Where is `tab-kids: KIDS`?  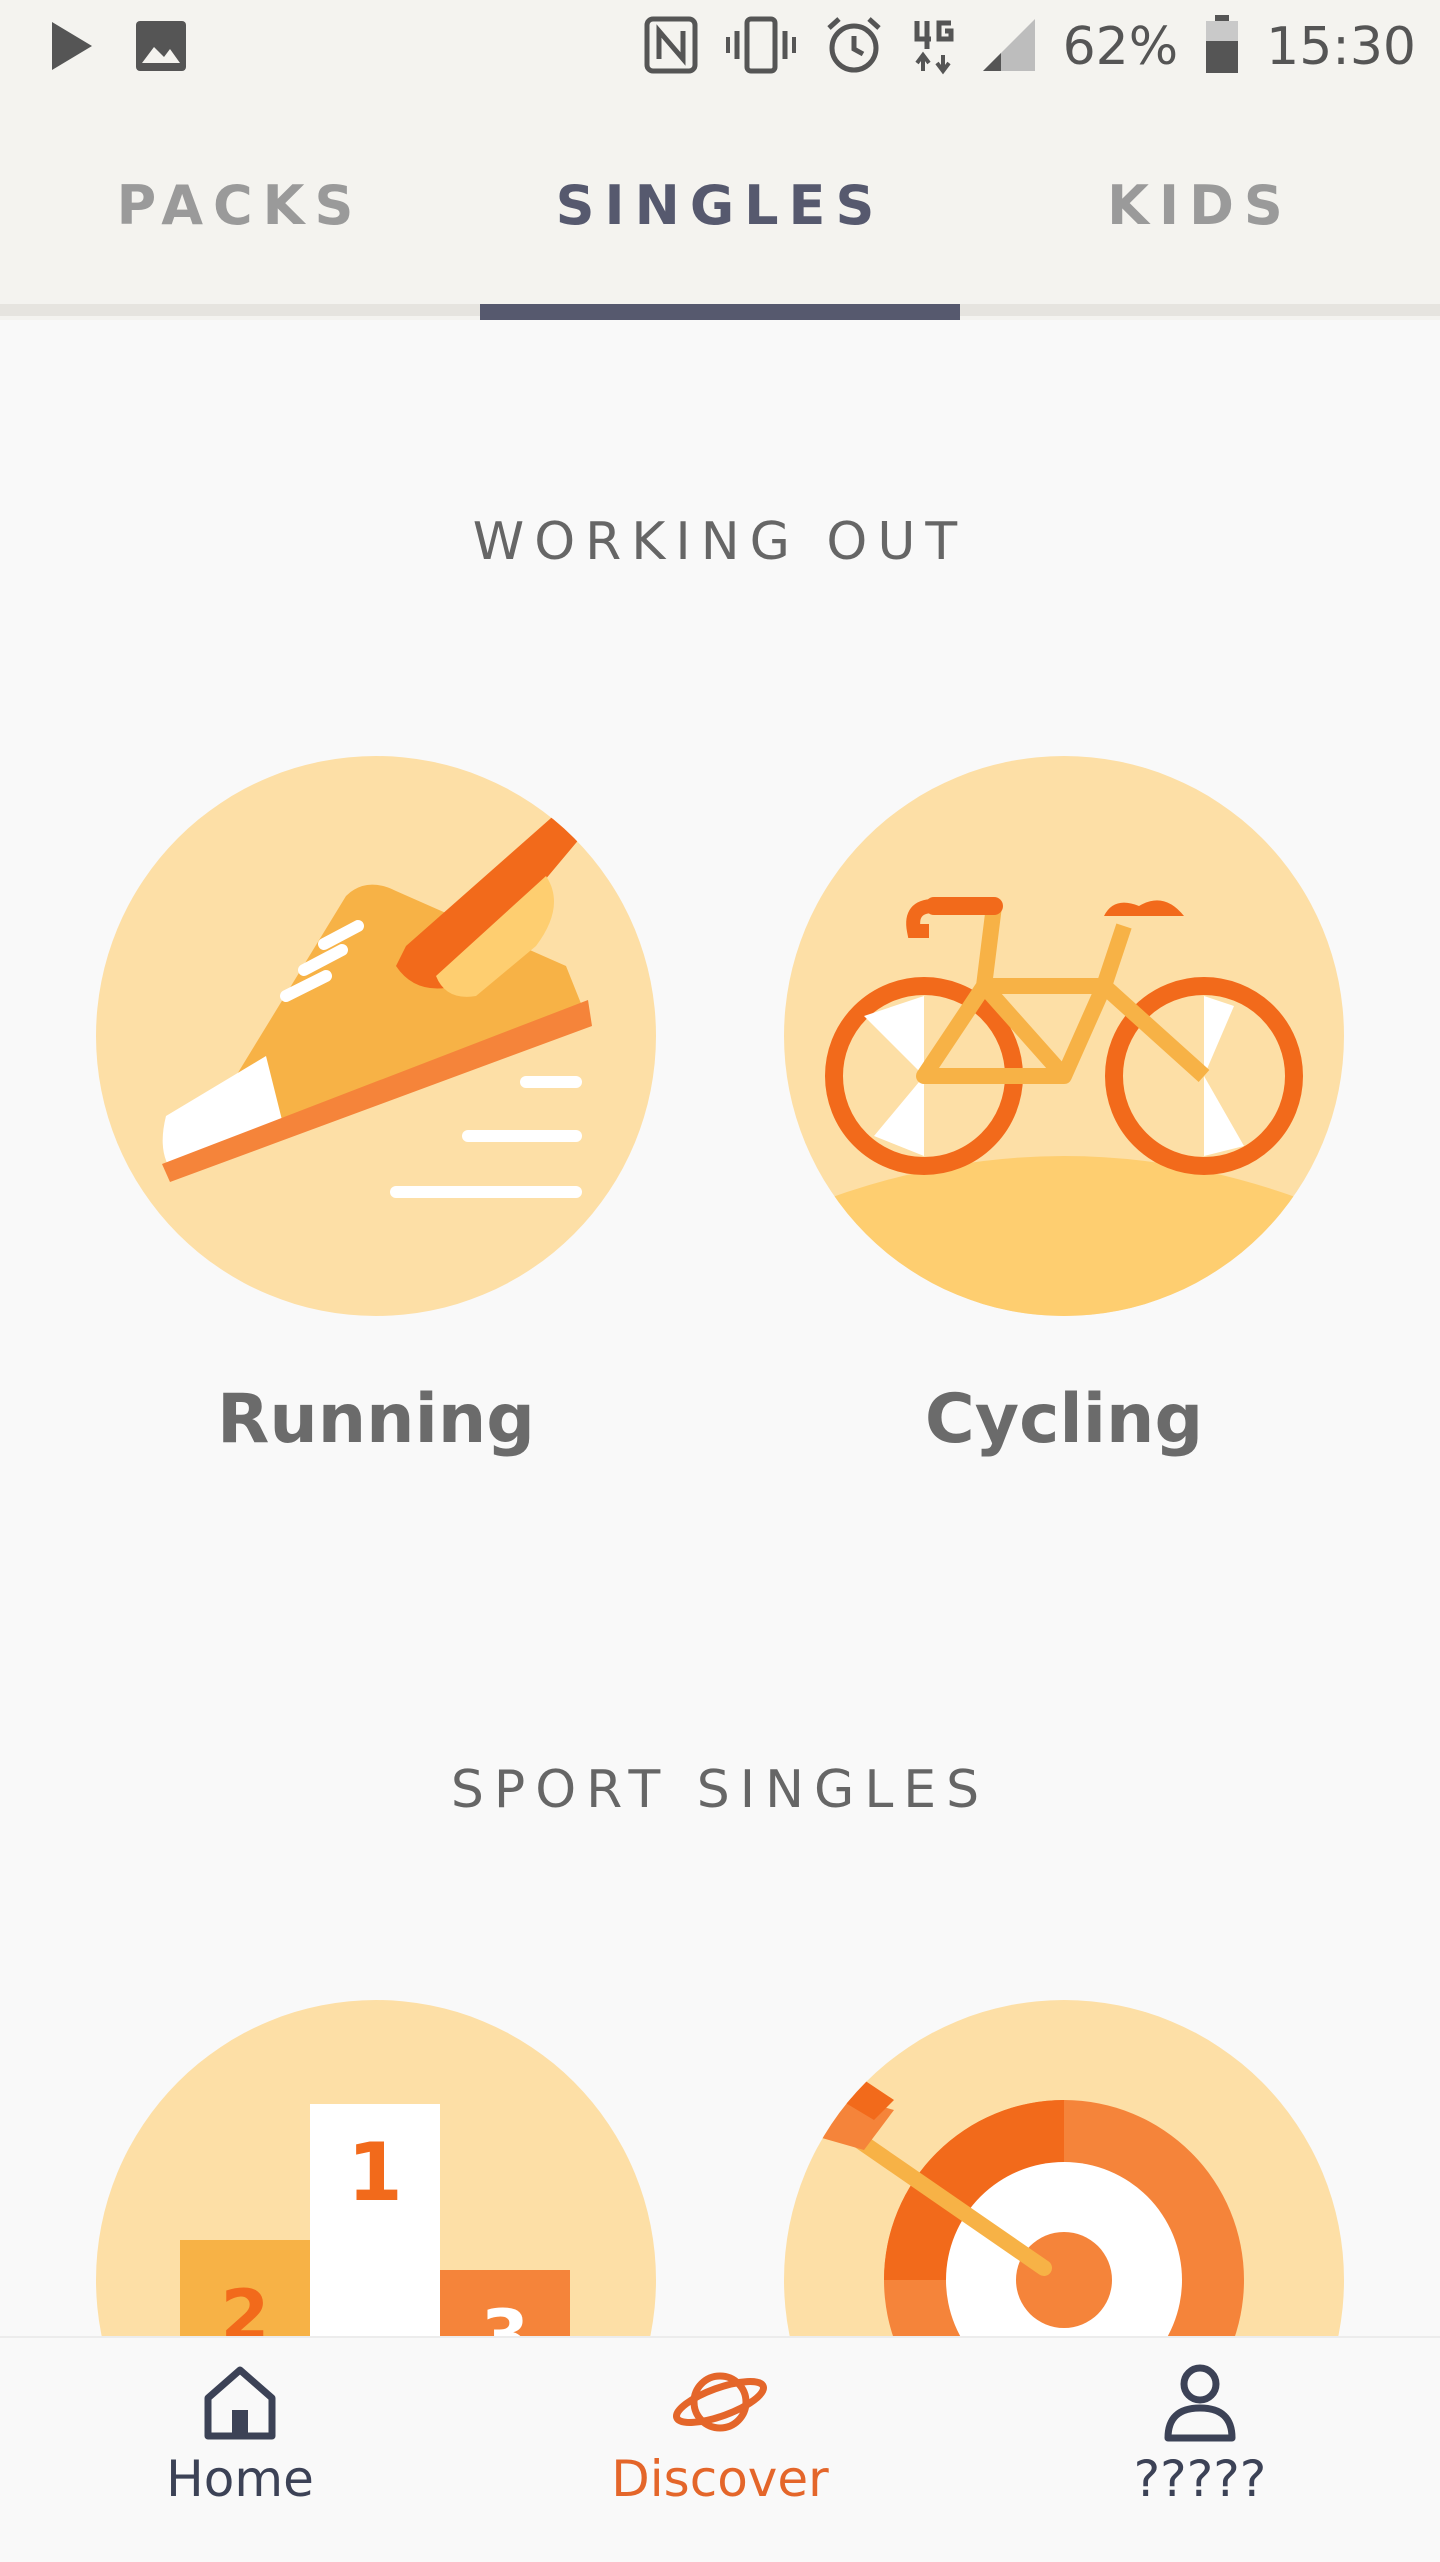
tab-kids: KIDS is located at coordinates (1200, 205).